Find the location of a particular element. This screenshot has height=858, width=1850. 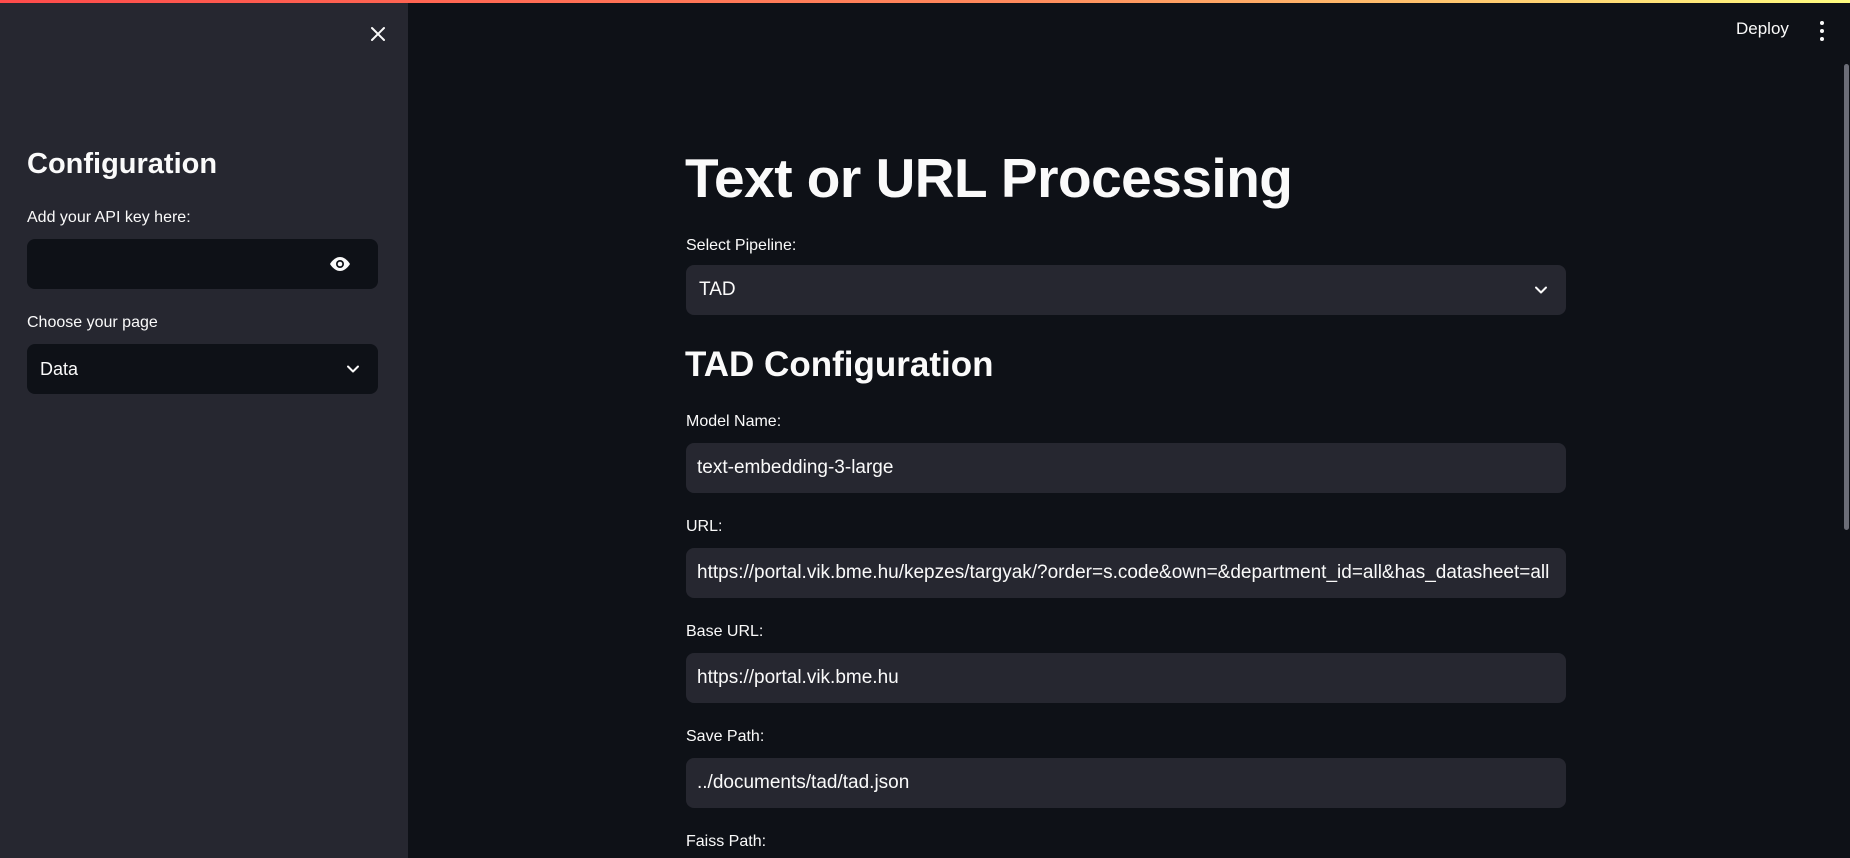

base-url-field is located at coordinates (1126, 678).